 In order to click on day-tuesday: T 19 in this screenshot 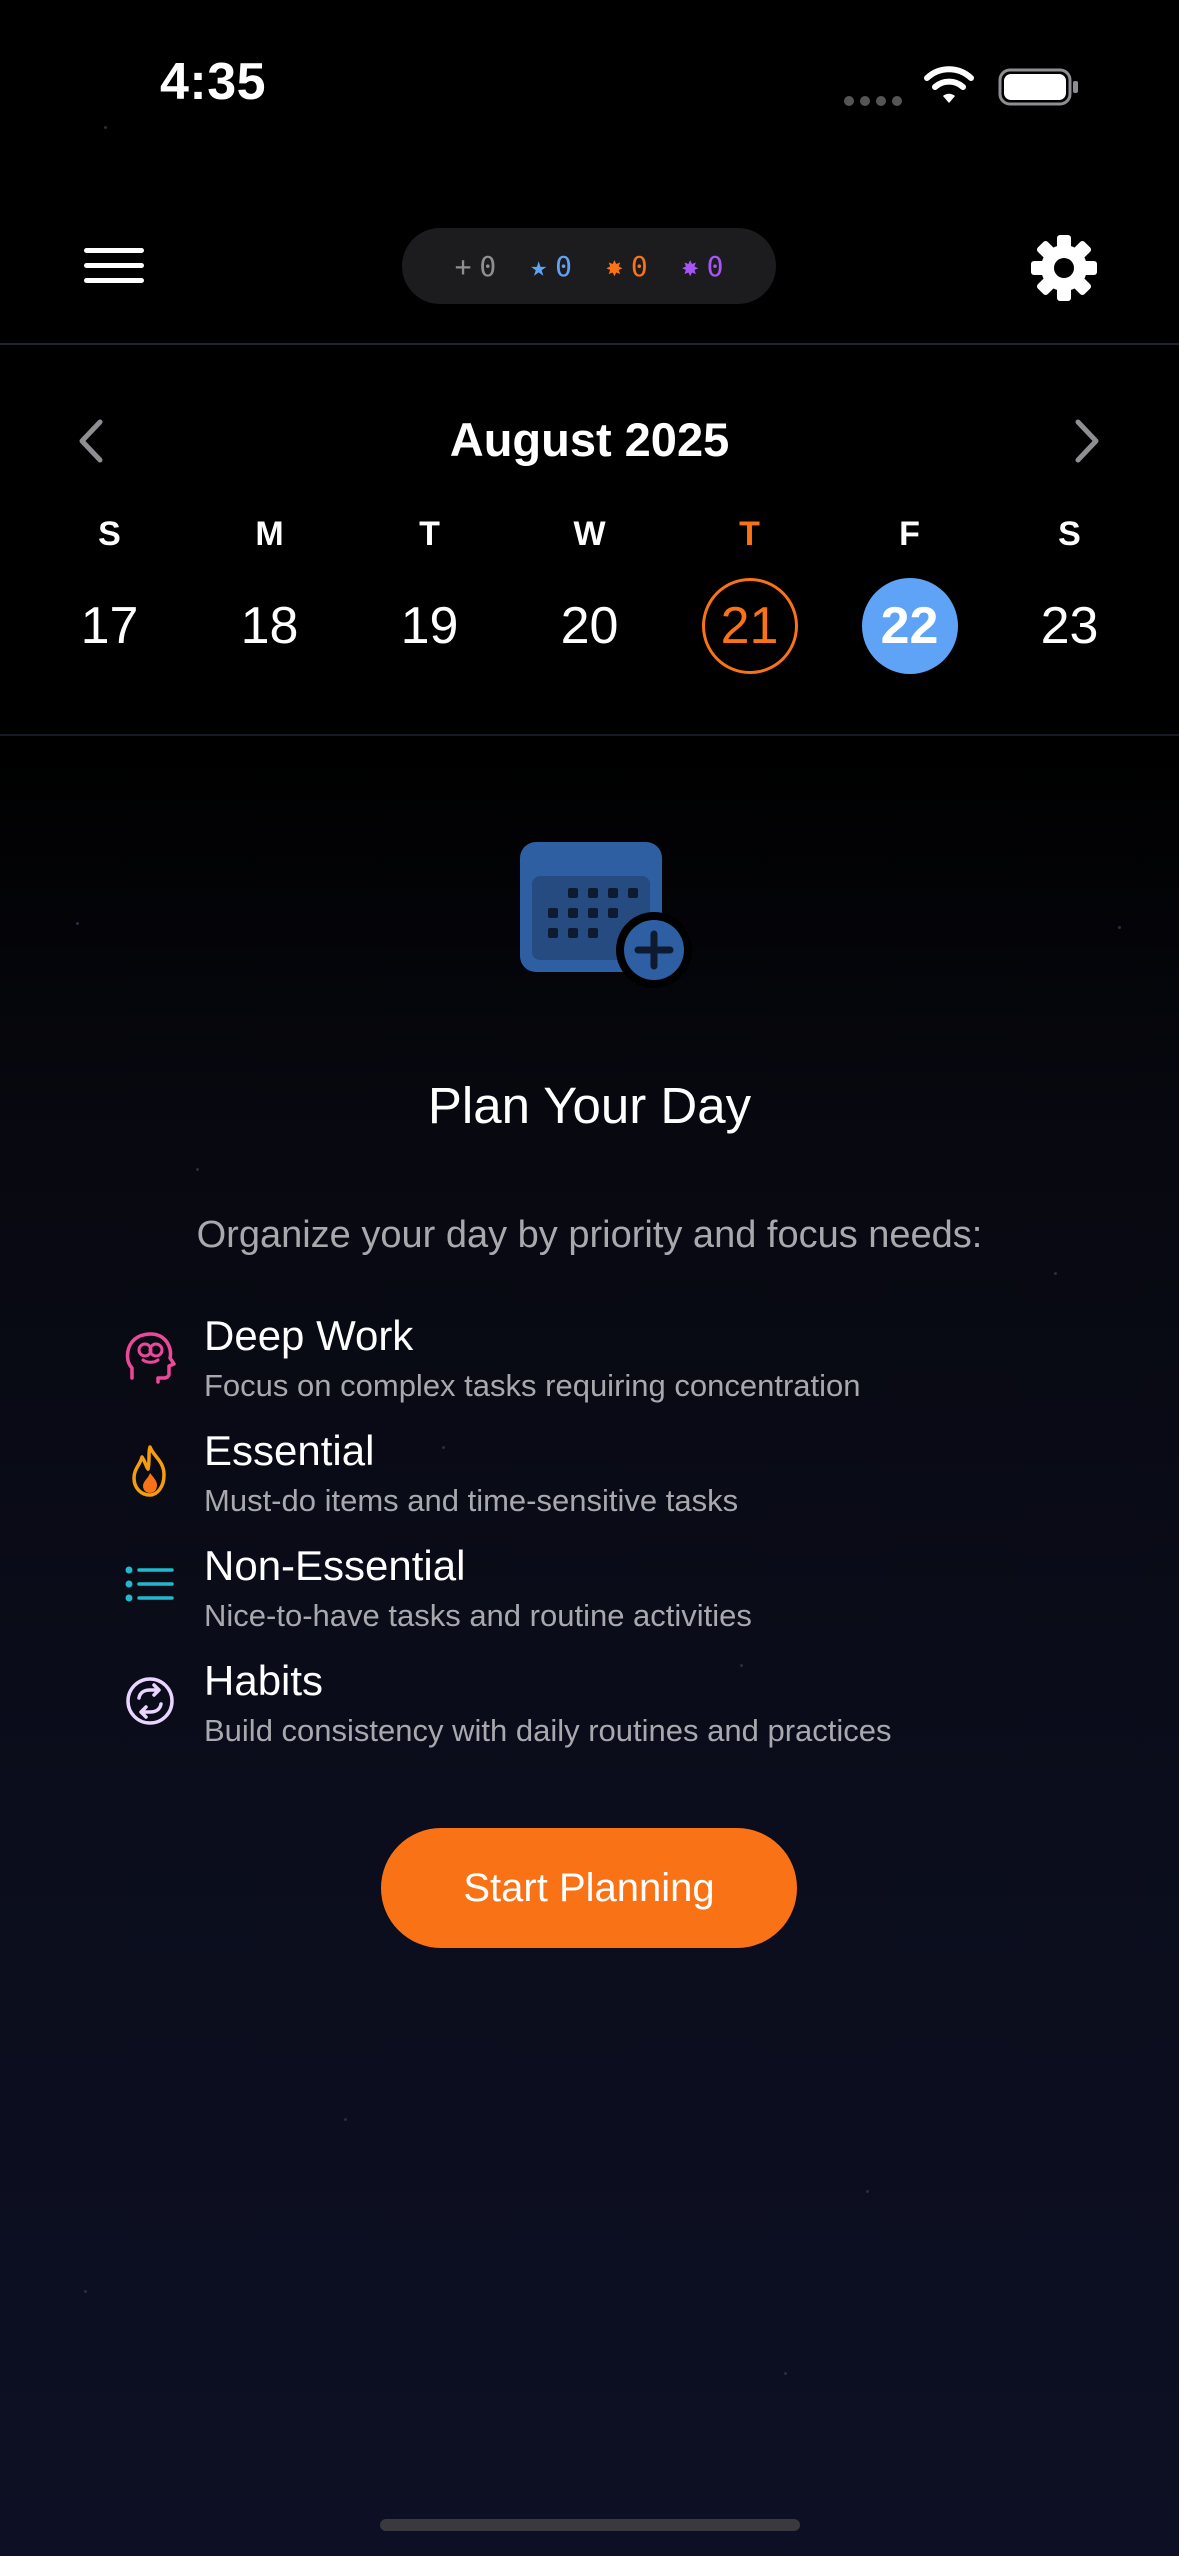, I will do `click(429, 593)`.